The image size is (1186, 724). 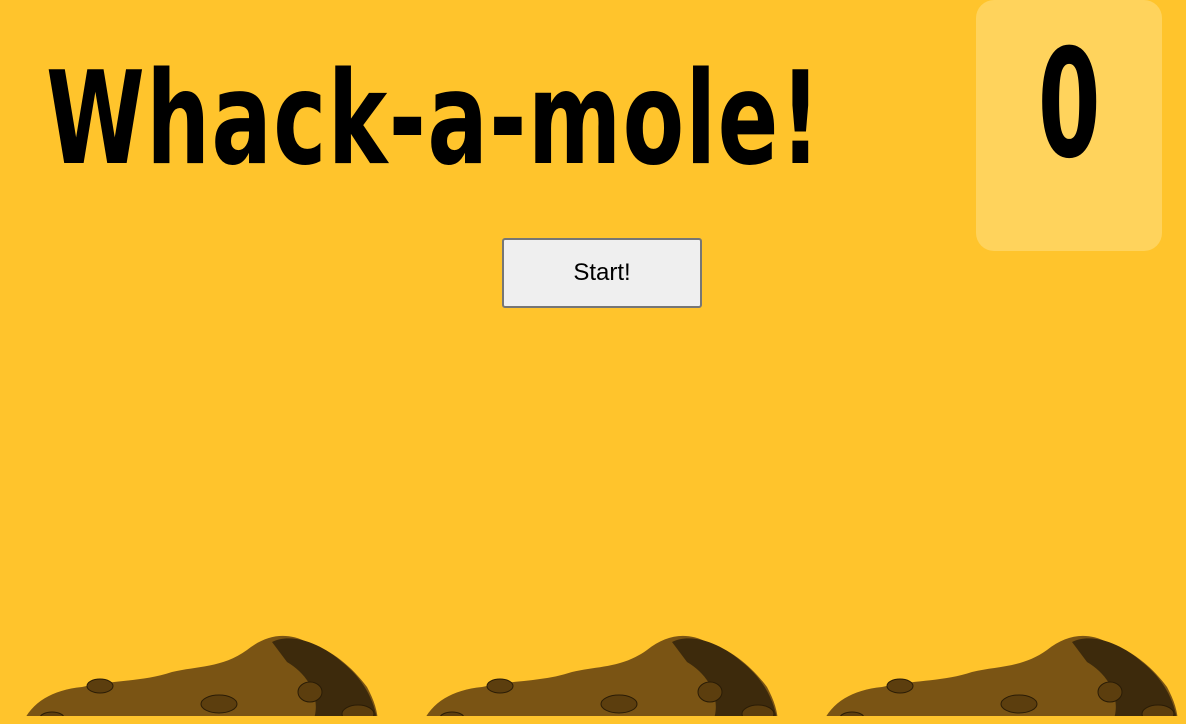 I want to click on score-panel: 0, so click(x=1069, y=125).